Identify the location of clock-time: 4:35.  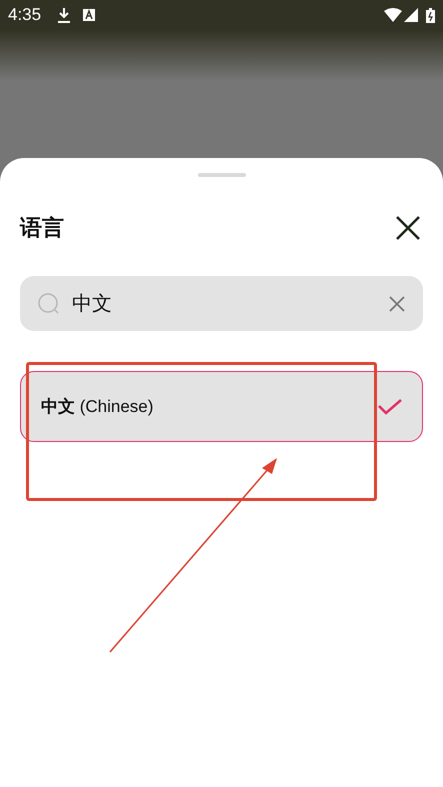
(25, 15).